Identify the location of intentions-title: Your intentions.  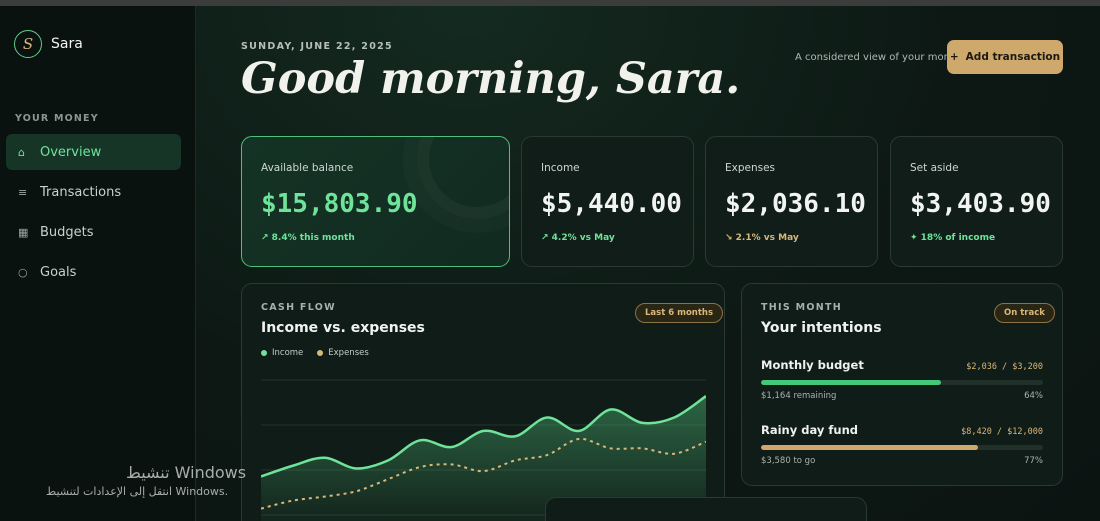
(821, 328).